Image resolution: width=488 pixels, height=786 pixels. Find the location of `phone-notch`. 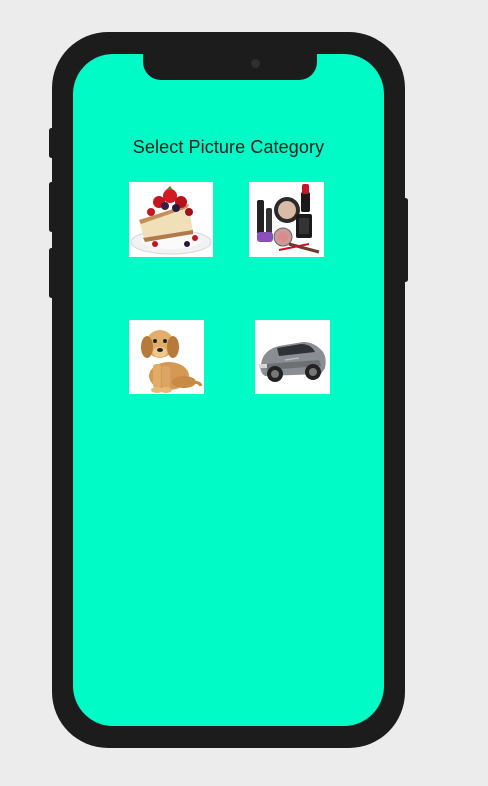

phone-notch is located at coordinates (230, 67).